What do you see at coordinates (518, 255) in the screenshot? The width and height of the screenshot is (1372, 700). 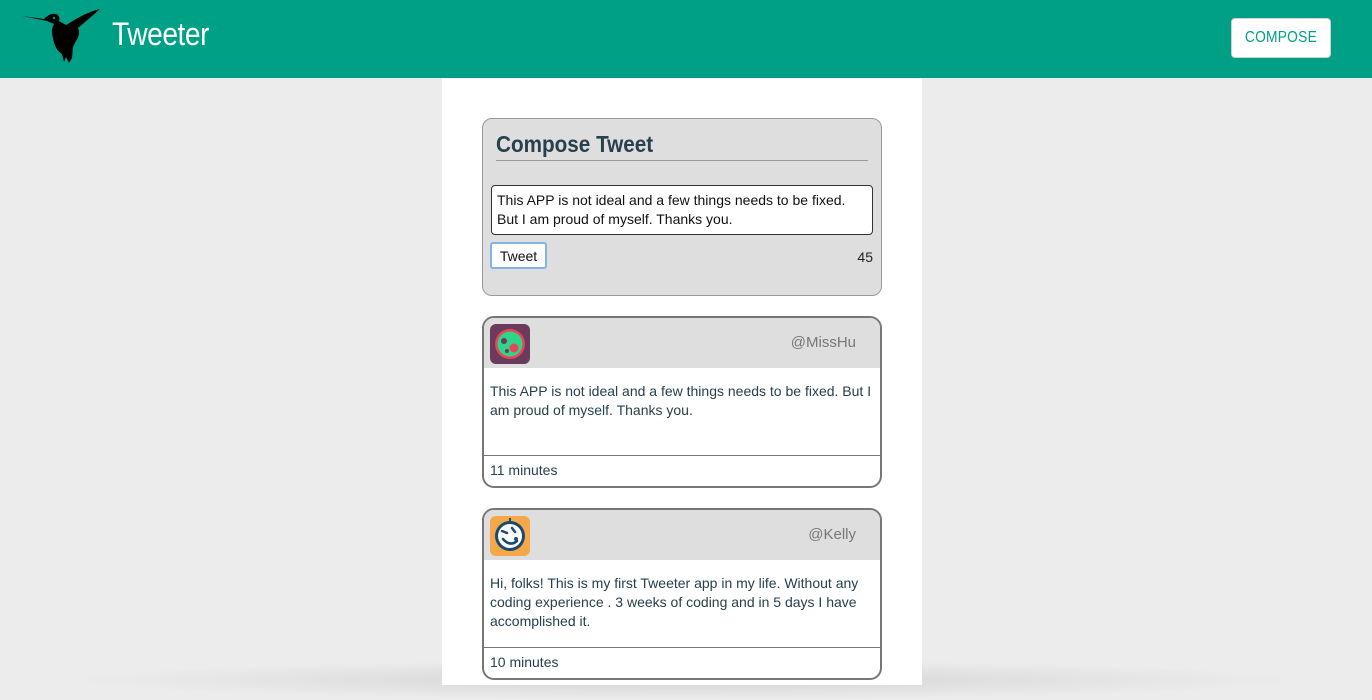 I see `tweet-submit-button: Tweet` at bounding box center [518, 255].